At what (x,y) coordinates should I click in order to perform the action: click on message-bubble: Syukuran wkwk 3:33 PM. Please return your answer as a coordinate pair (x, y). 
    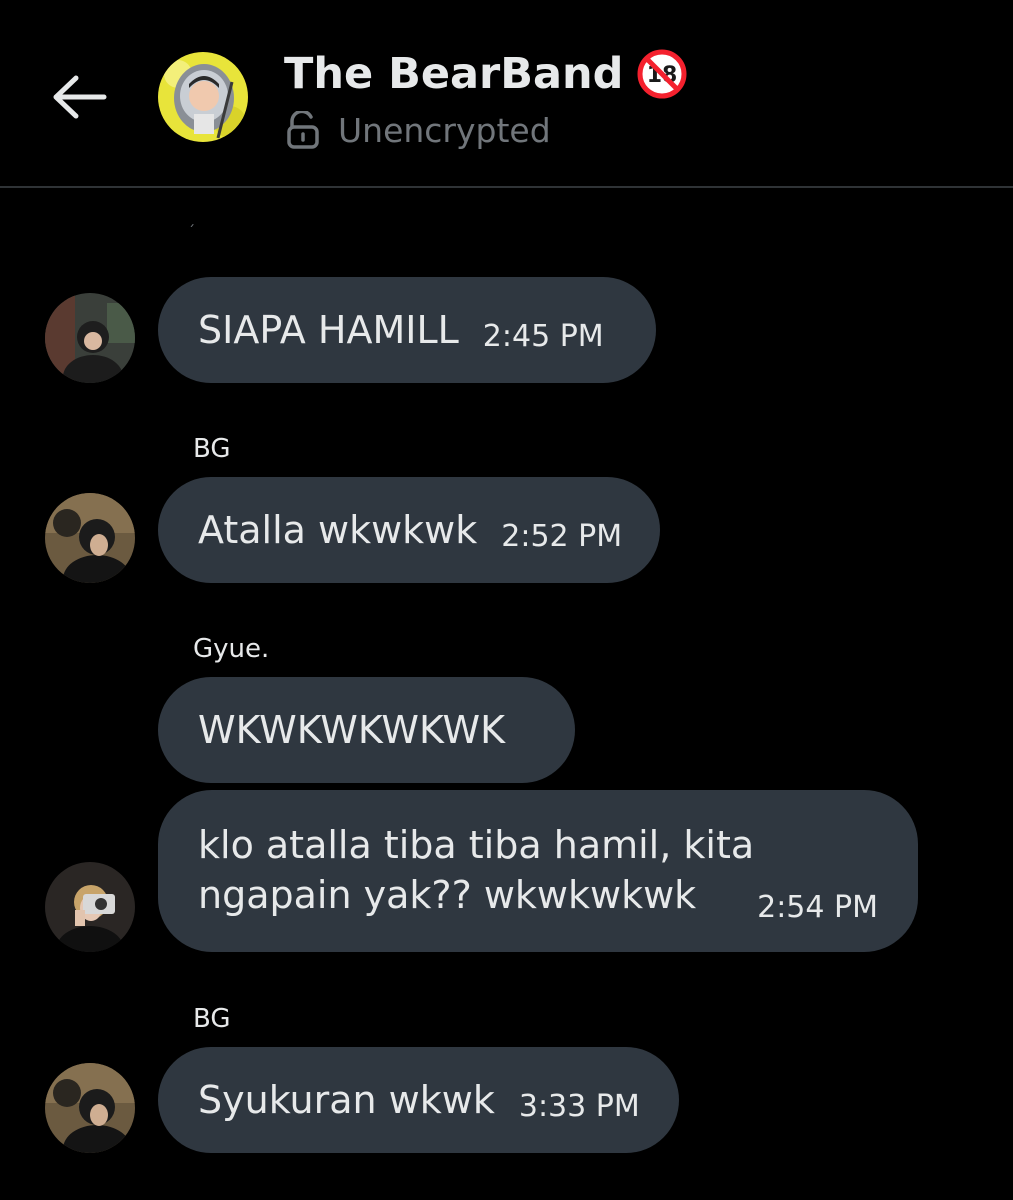
    Looking at the image, I should click on (418, 1100).